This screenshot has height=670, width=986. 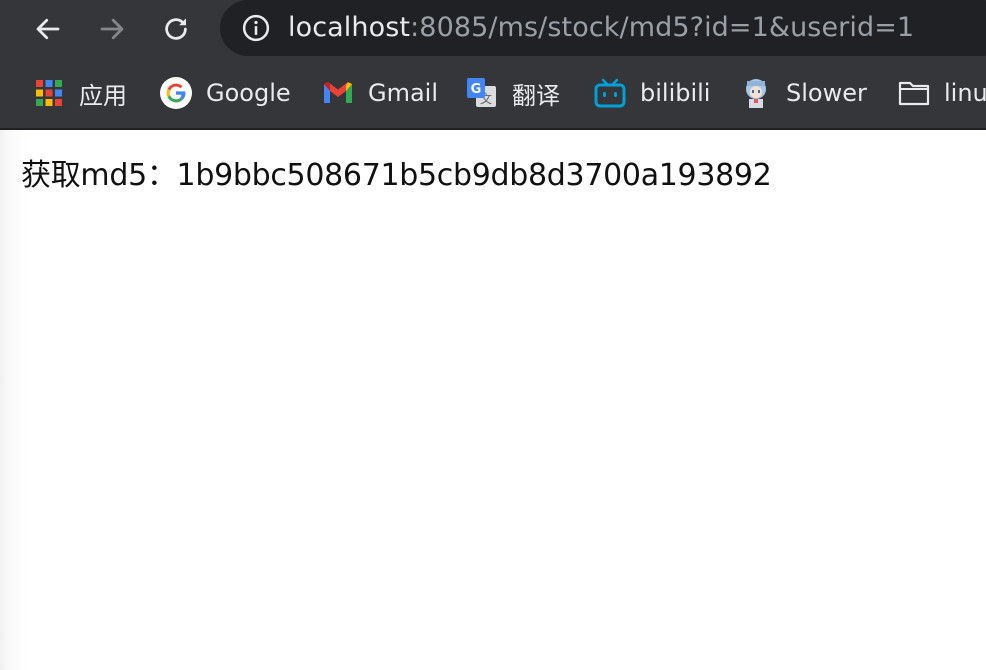 I want to click on google-translate-icon: 文 G, so click(x=482, y=93).